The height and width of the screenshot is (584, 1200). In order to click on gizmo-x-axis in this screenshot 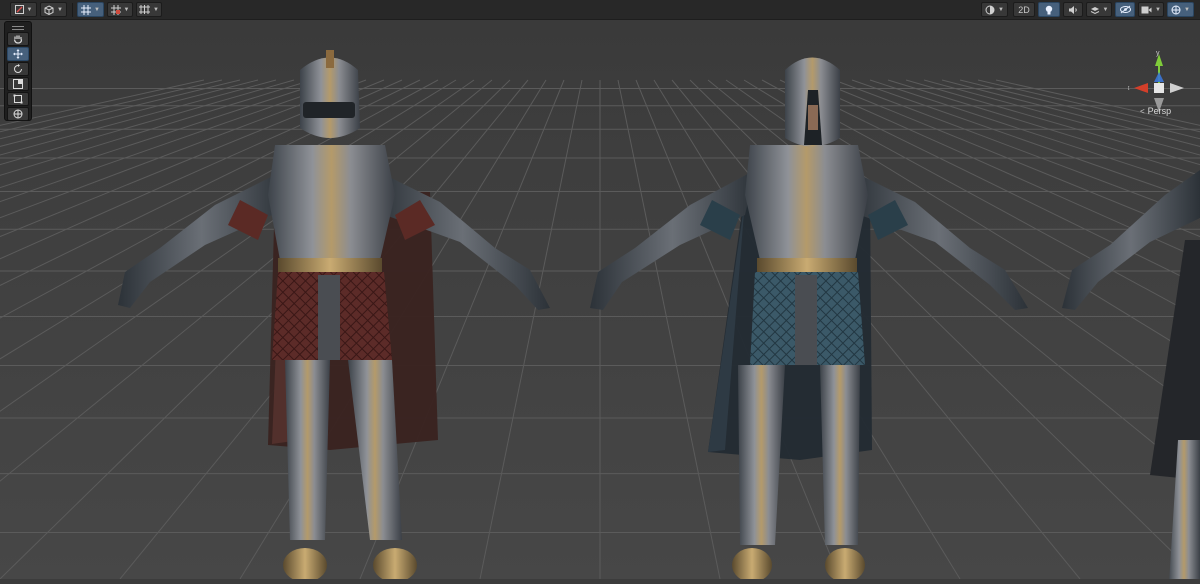, I will do `click(1141, 88)`.